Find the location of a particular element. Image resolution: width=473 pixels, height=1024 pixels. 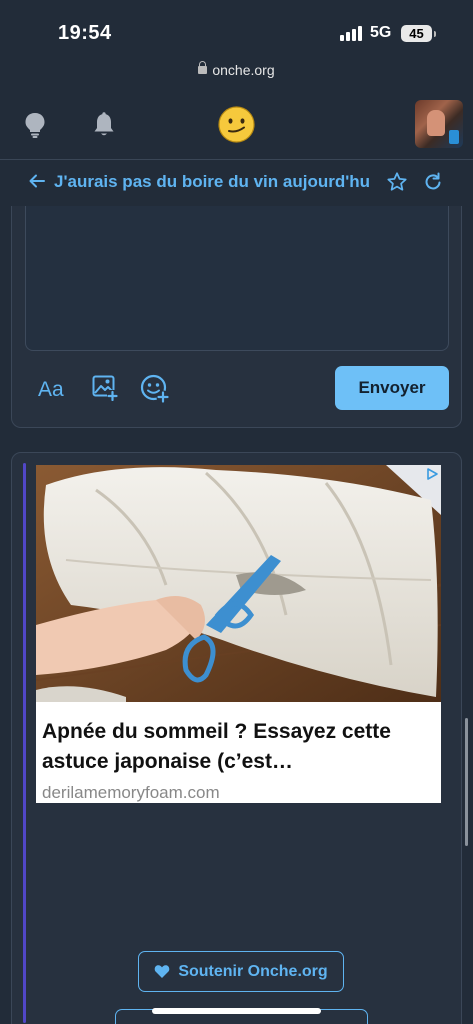

site-header is located at coordinates (236, 127).